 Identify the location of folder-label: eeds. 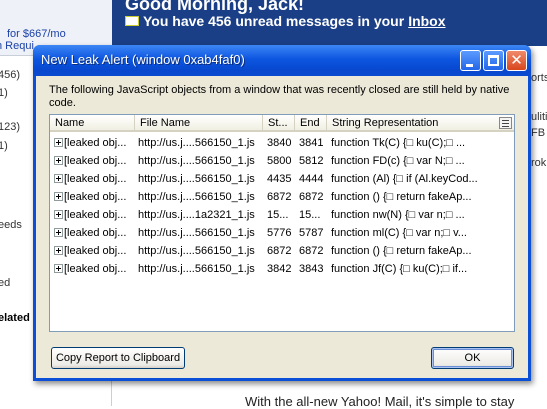
(11, 225).